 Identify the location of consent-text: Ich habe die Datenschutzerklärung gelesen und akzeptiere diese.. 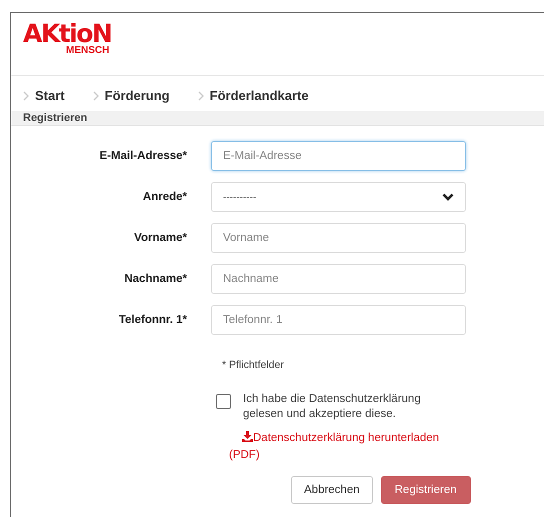
(332, 407).